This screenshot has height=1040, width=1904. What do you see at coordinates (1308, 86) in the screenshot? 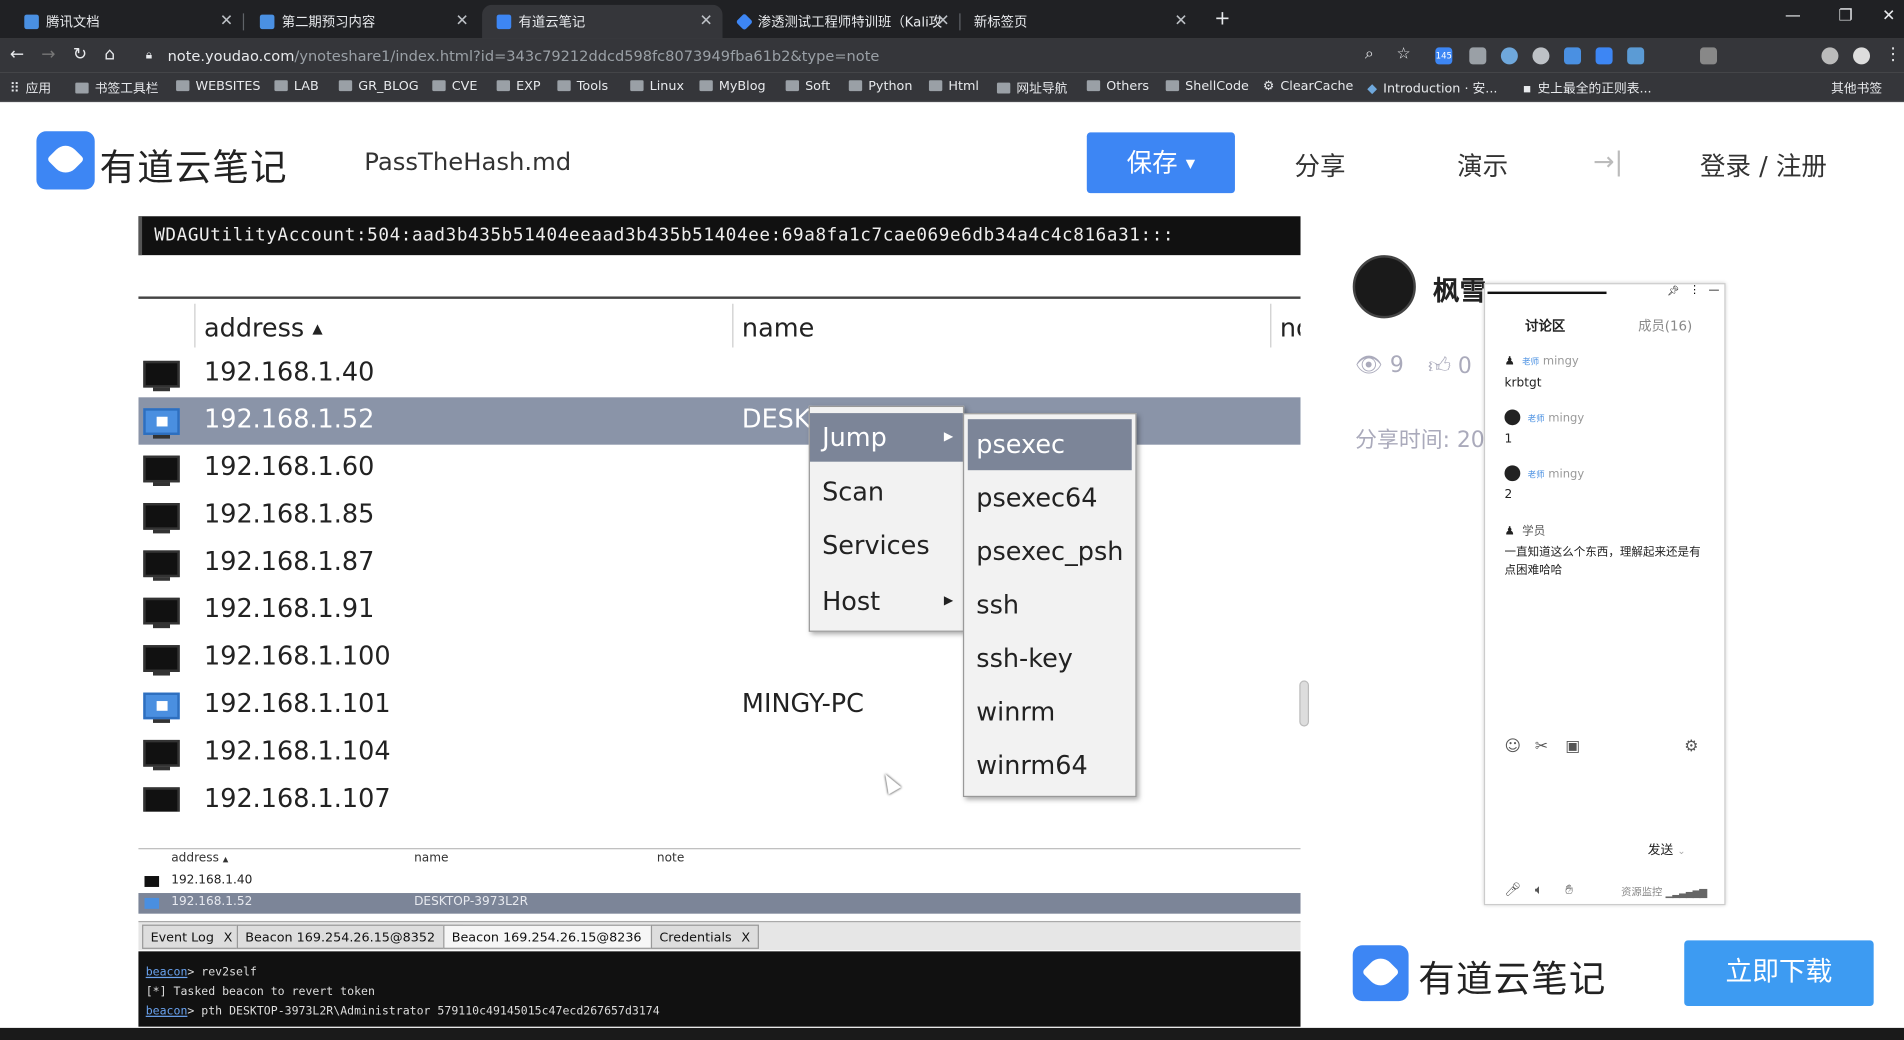
I see `bookmark-link: ⚙ ClearCache` at bounding box center [1308, 86].